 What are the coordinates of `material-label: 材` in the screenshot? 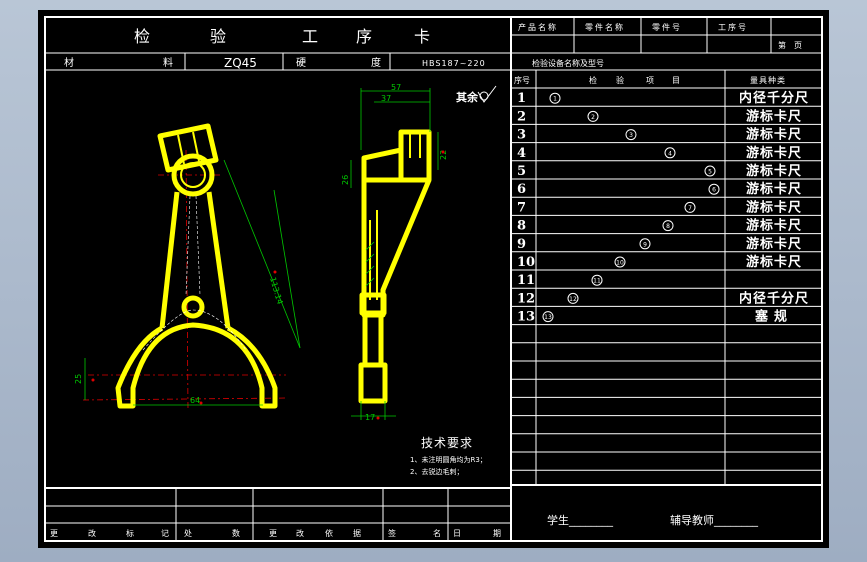 It's located at (69, 62).